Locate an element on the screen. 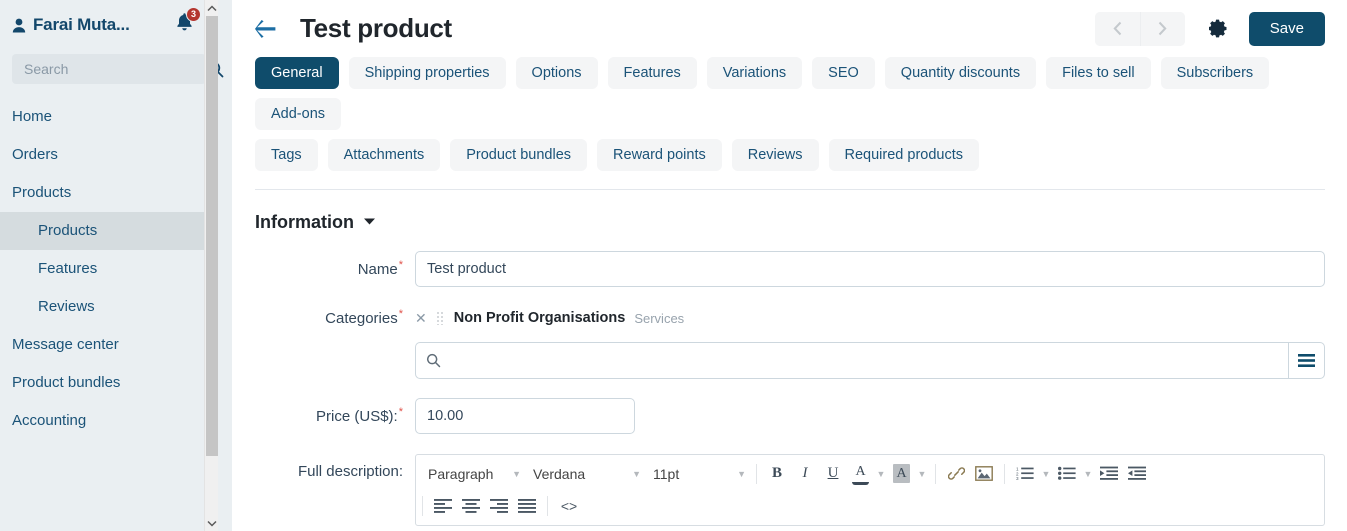 The width and height of the screenshot is (1347, 531). chevron-left-icon is located at coordinates (1117, 28).